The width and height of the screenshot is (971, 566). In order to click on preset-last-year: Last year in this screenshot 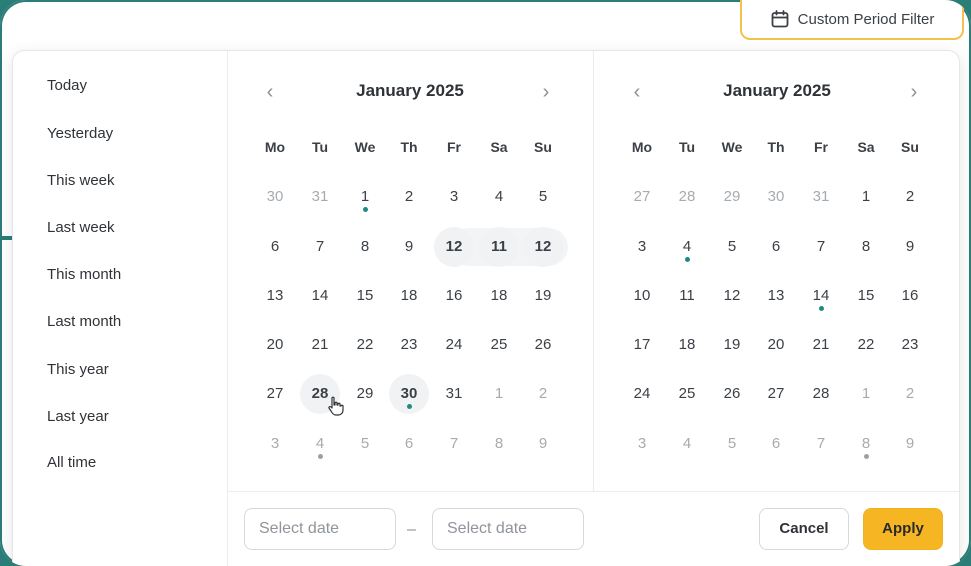, I will do `click(78, 416)`.